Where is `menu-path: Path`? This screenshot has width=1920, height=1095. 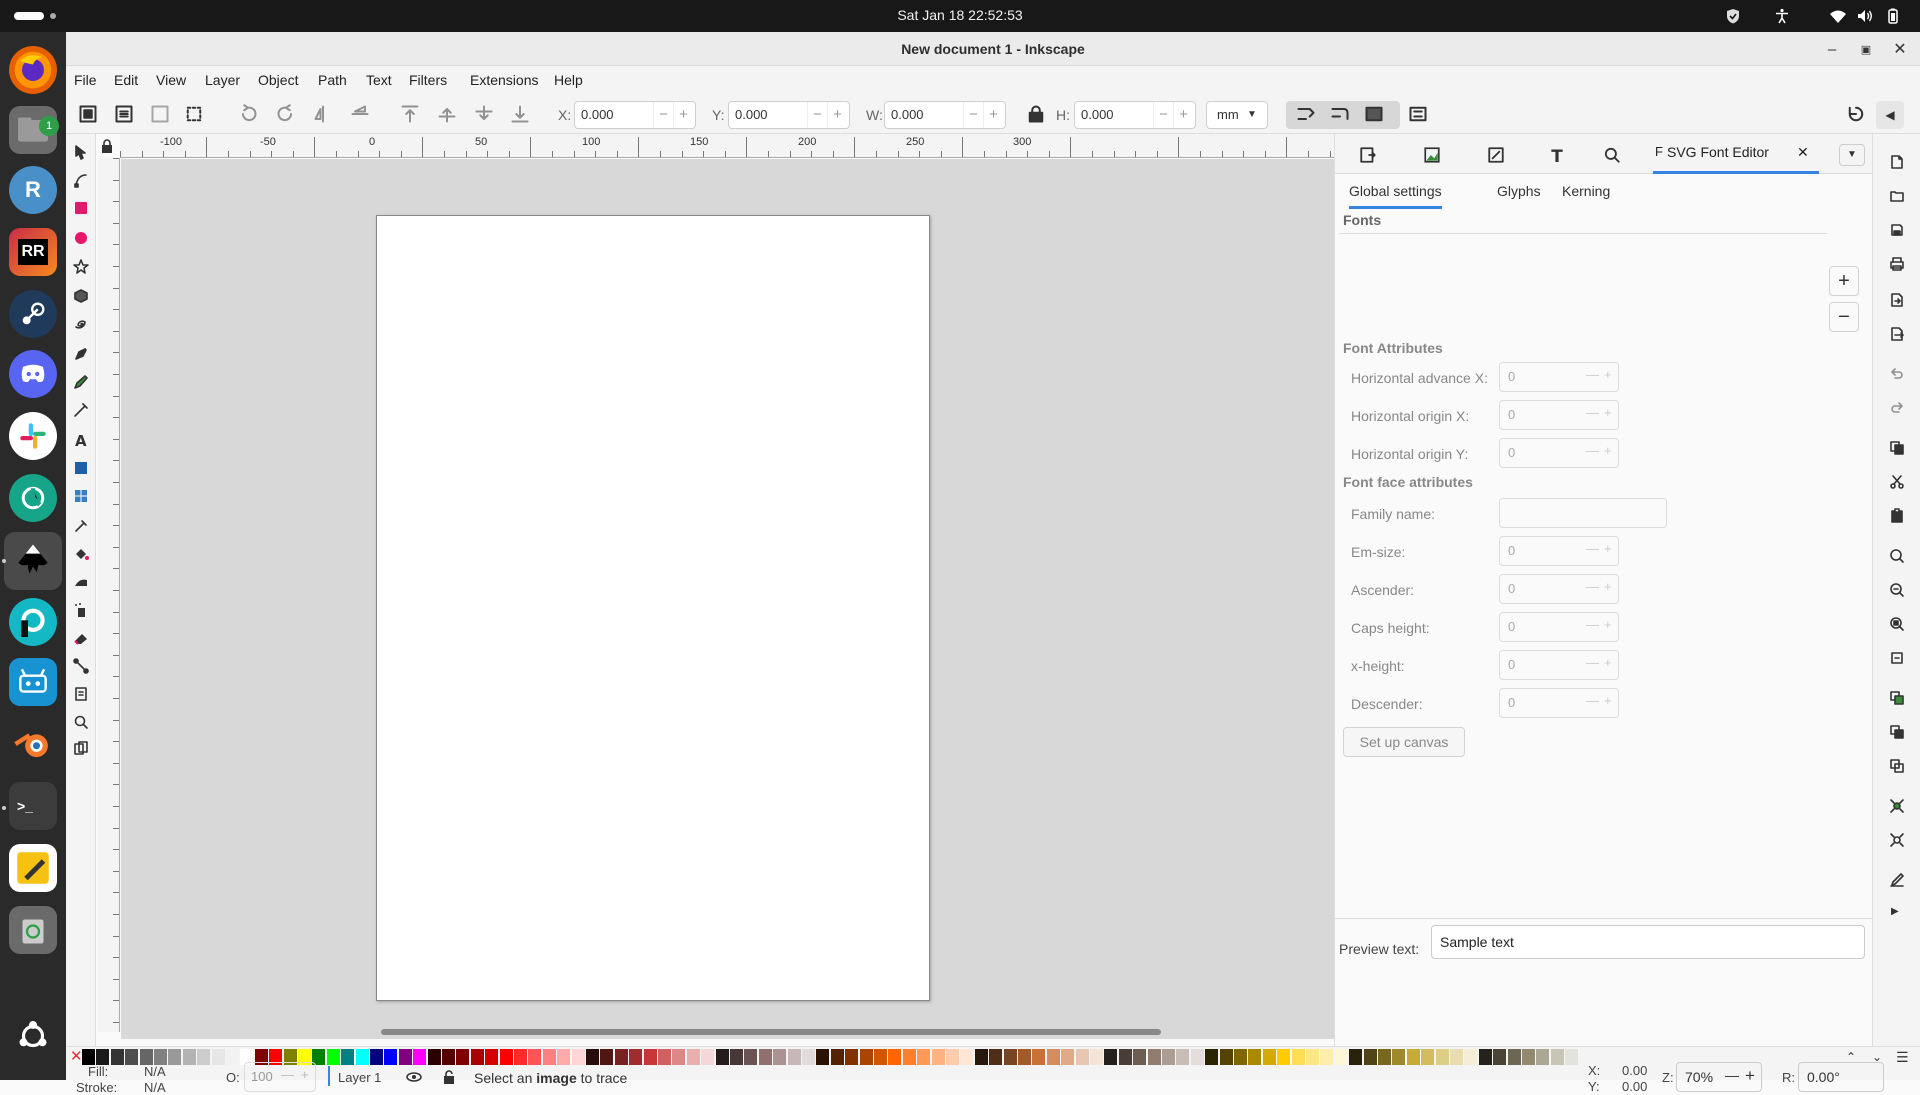
menu-path: Path is located at coordinates (332, 80).